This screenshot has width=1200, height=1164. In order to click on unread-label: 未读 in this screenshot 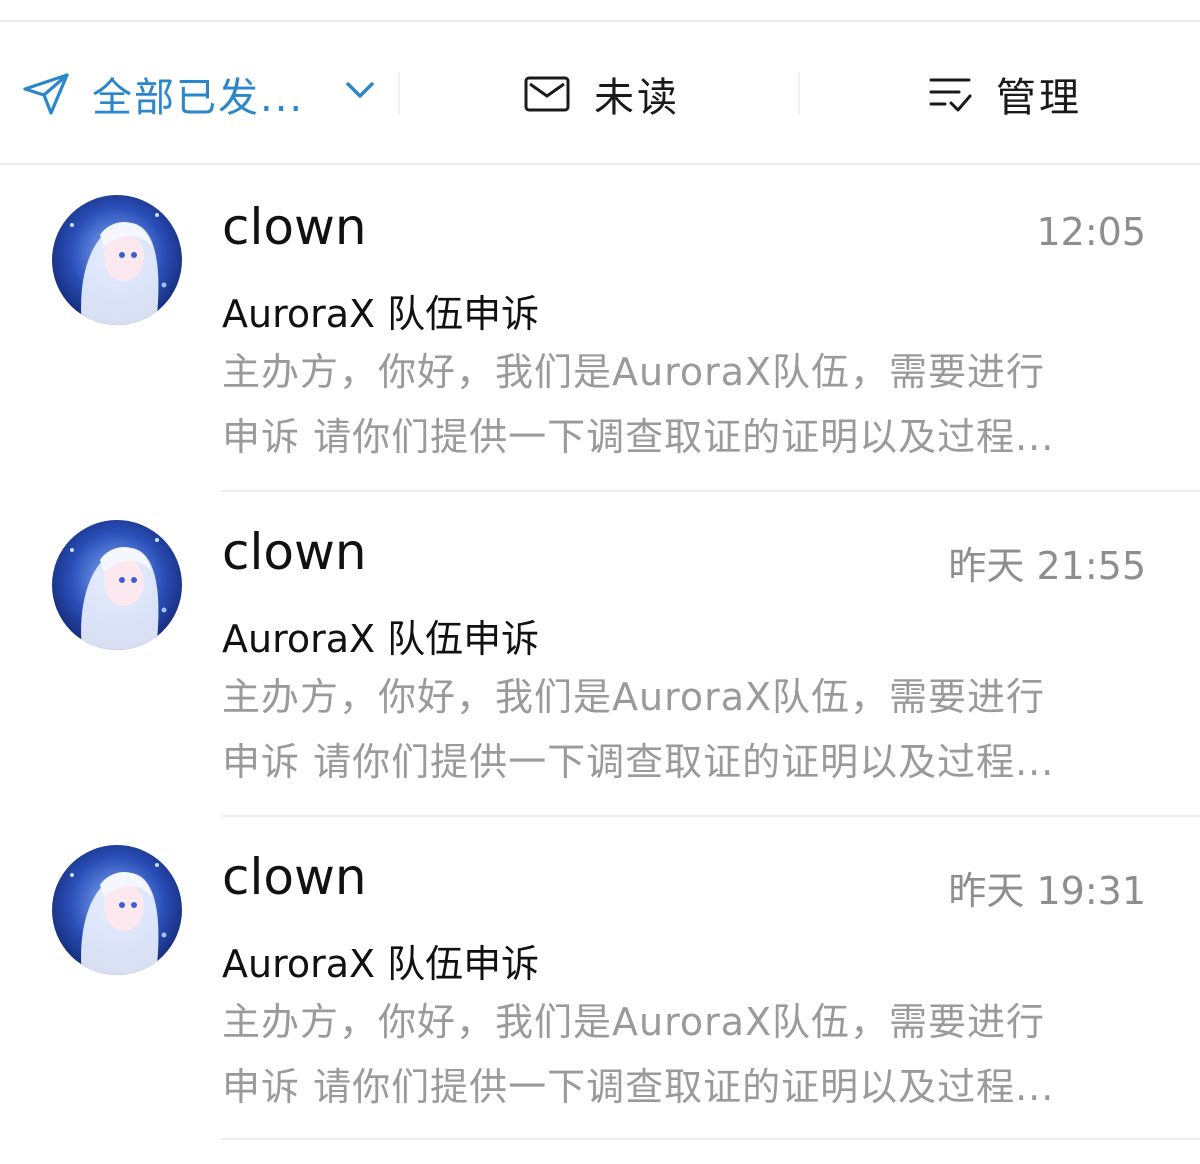, I will do `click(637, 97)`.